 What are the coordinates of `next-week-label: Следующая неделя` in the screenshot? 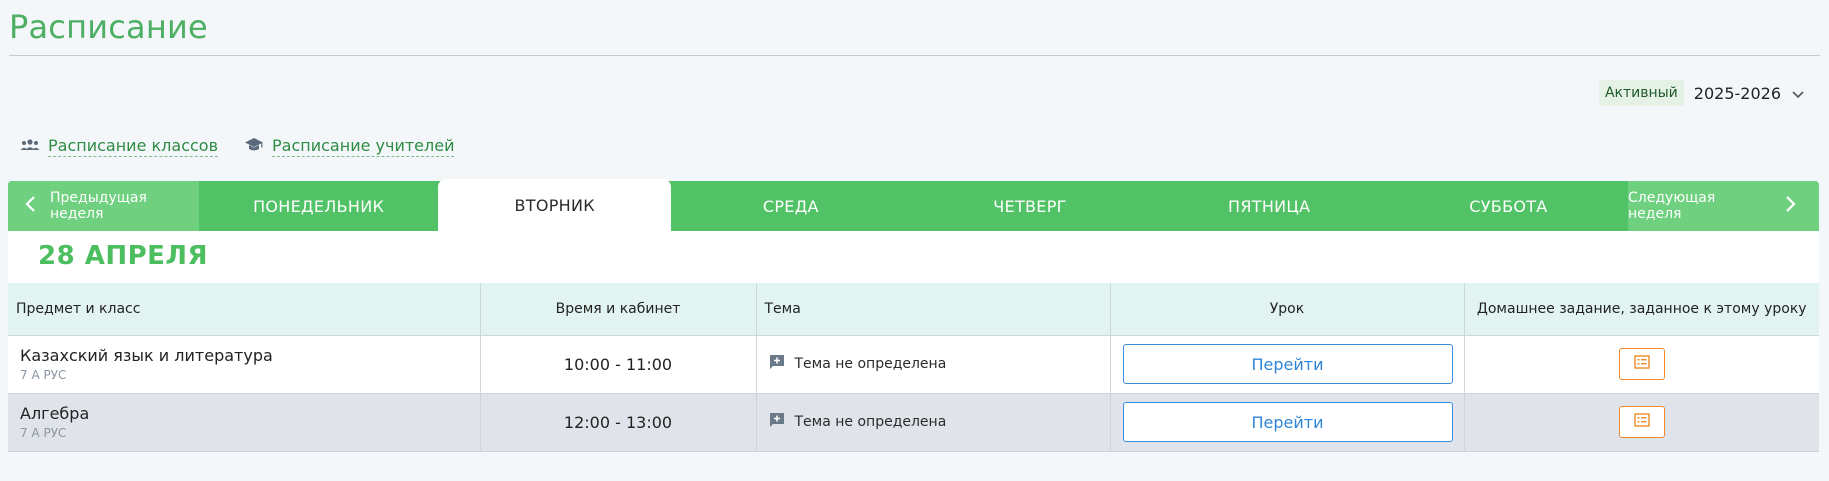 It's located at (1672, 206).